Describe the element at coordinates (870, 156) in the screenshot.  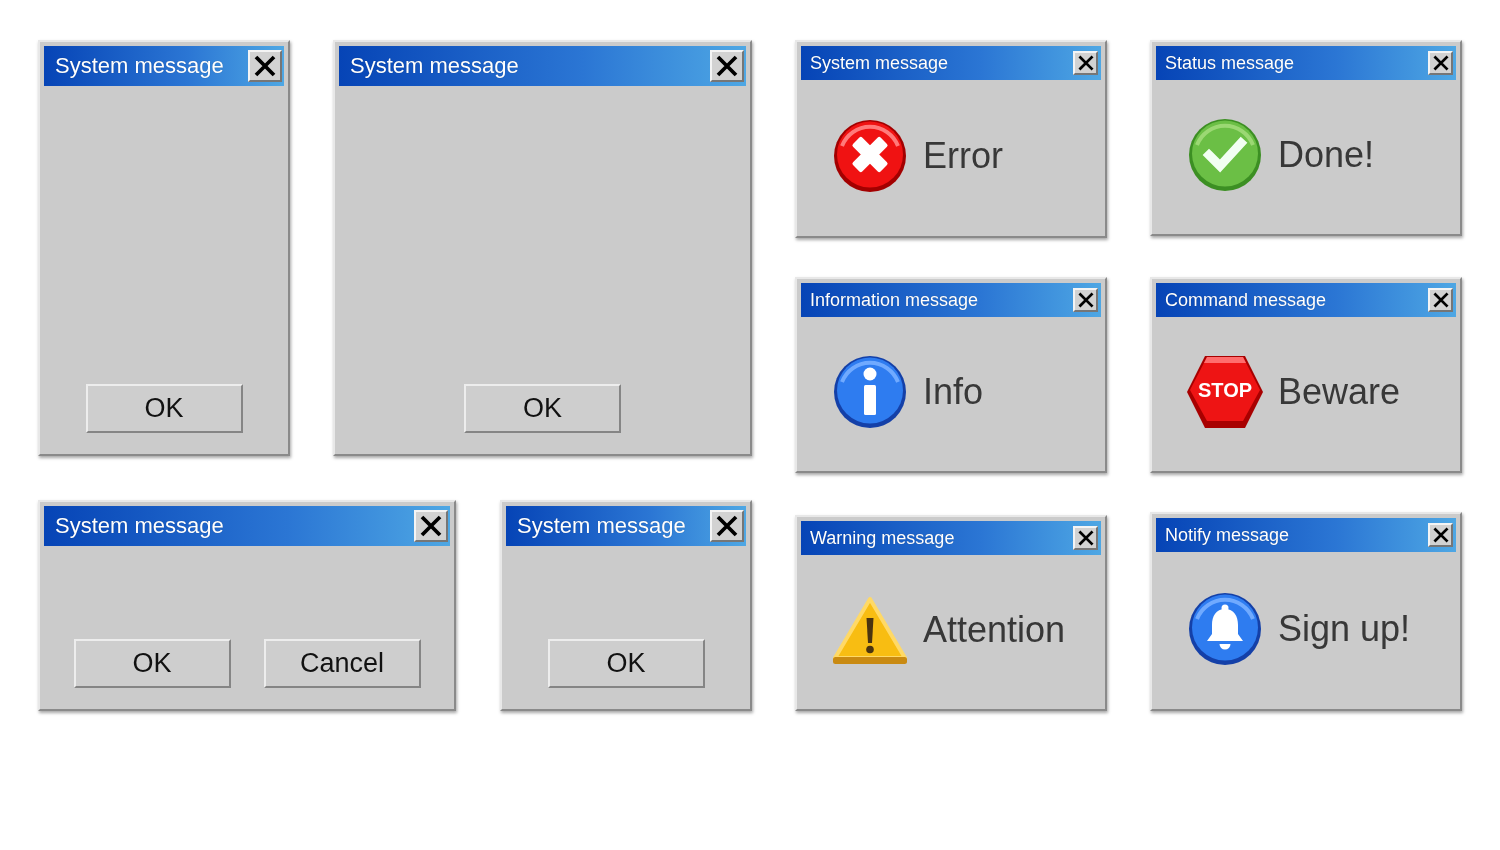
I see `error-icon` at that location.